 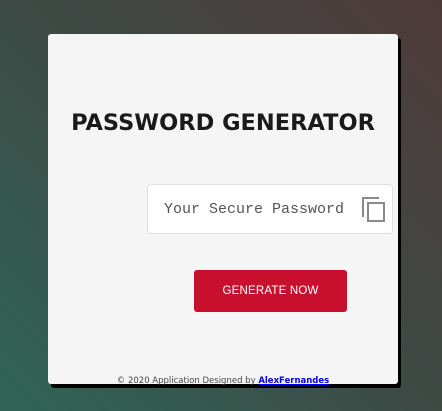 I want to click on author-link: AlexFernandes, so click(x=293, y=381).